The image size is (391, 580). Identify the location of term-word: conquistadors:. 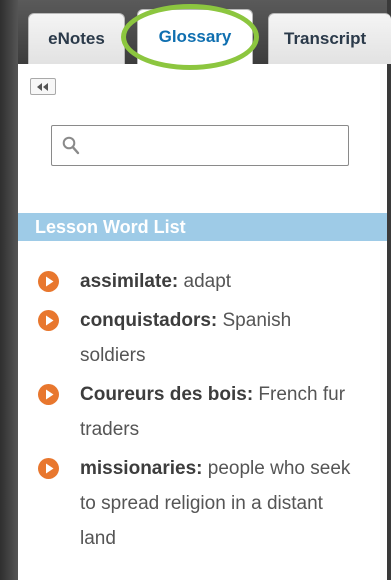
(149, 320).